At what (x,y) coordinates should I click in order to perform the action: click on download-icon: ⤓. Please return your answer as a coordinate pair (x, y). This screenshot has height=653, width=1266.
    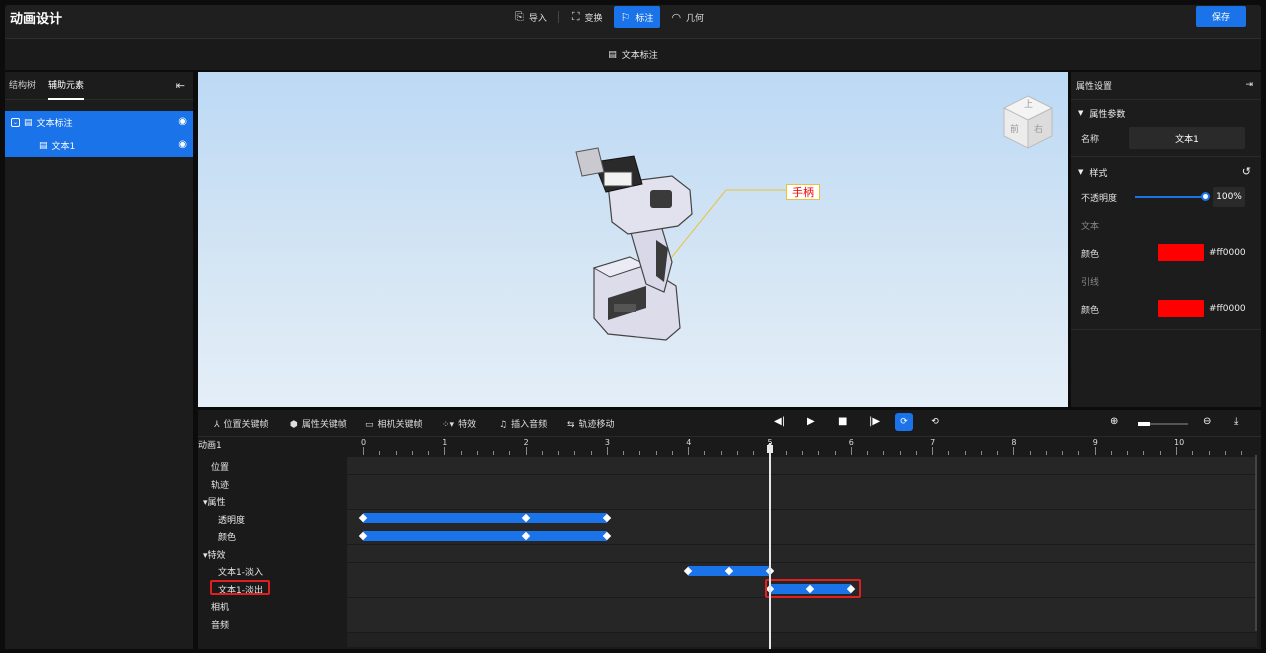
    Looking at the image, I should click on (1236, 421).